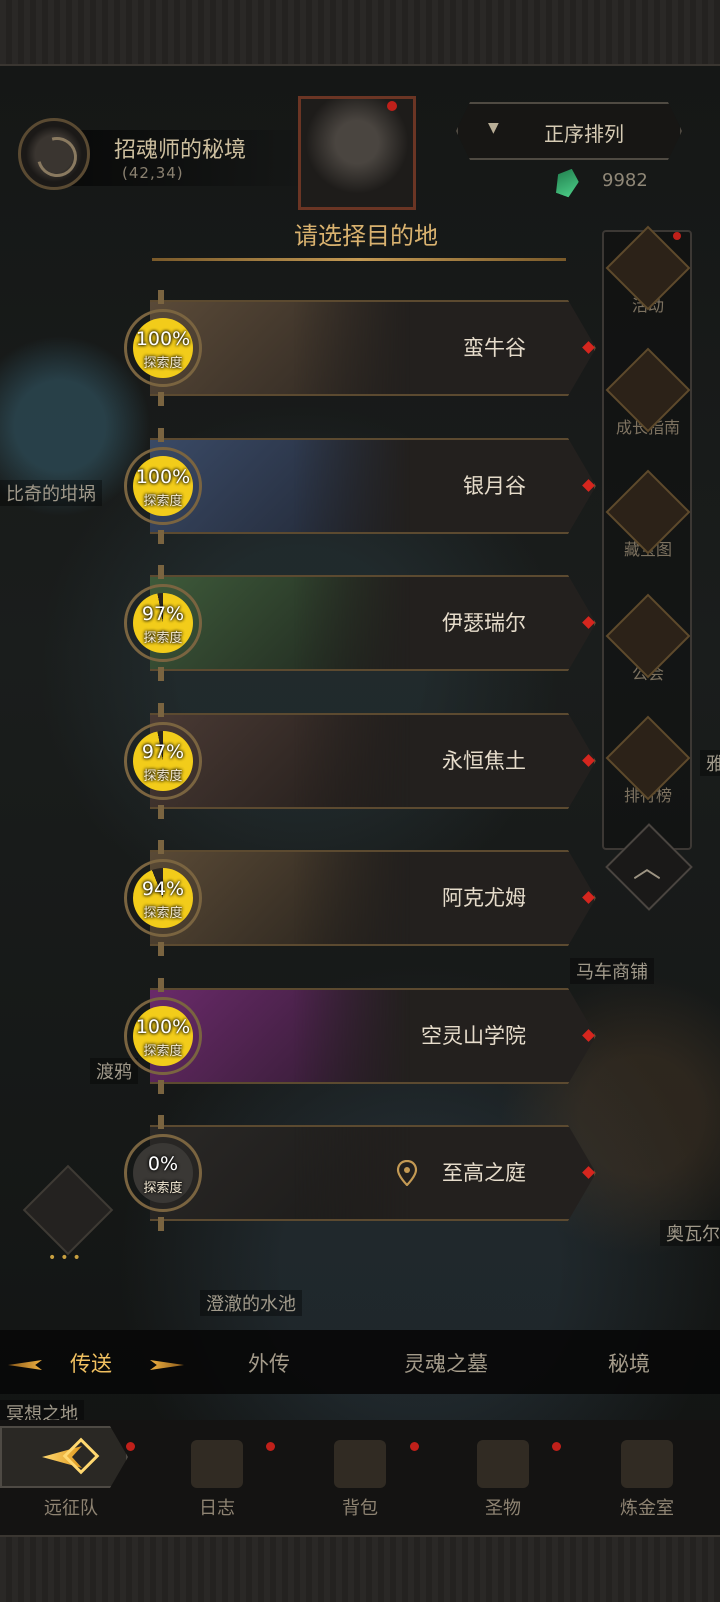  I want to click on side-menu-growth-guide: 成长指南, so click(648, 392).